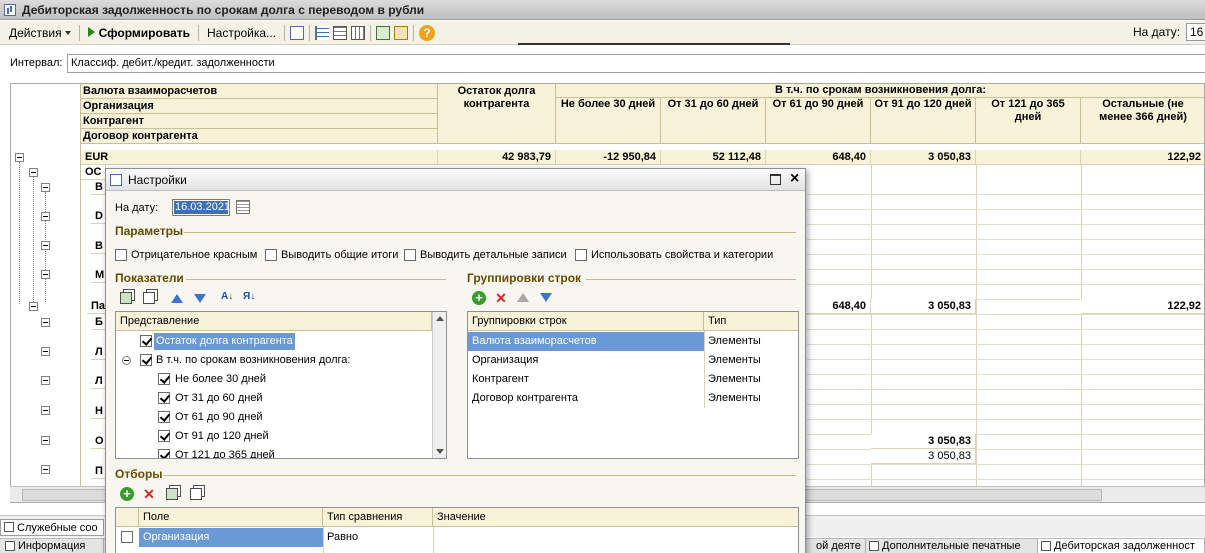 The width and height of the screenshot is (1205, 553). Describe the element at coordinates (243, 207) in the screenshot. I see `calendar-icon` at that location.